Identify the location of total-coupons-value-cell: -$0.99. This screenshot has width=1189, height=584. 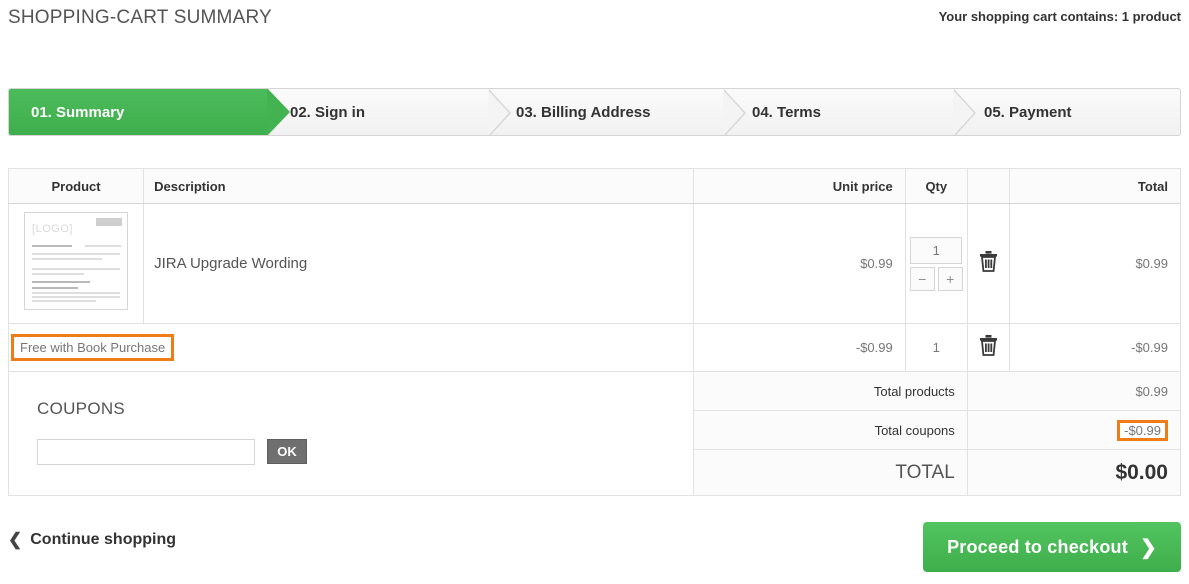
(1074, 430).